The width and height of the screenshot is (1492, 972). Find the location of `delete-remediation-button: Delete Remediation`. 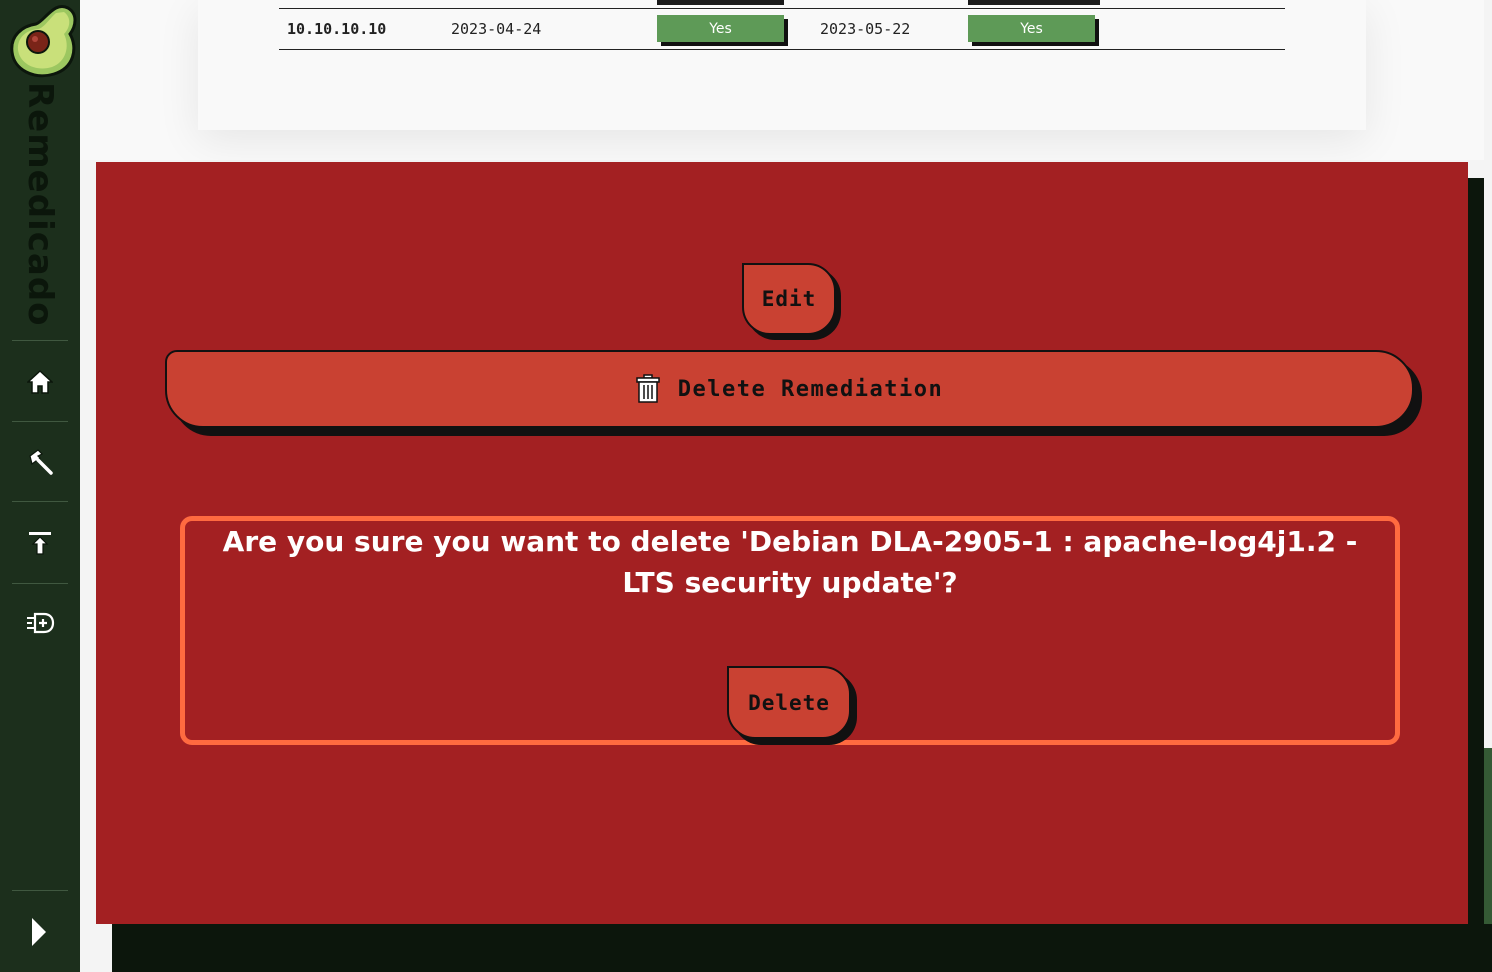

delete-remediation-button: Delete Remediation is located at coordinates (789, 389).